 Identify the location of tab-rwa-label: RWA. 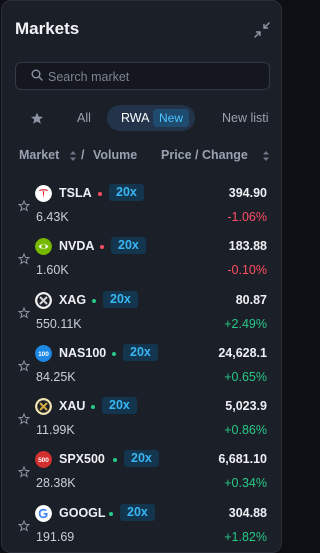
(135, 118).